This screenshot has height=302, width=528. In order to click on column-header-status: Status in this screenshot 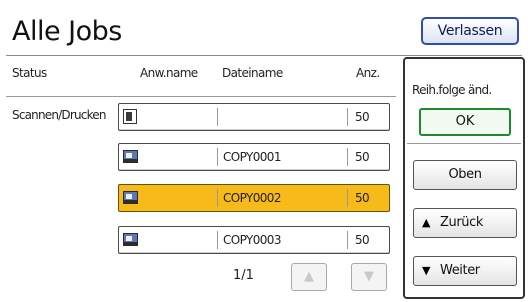, I will do `click(29, 73)`.